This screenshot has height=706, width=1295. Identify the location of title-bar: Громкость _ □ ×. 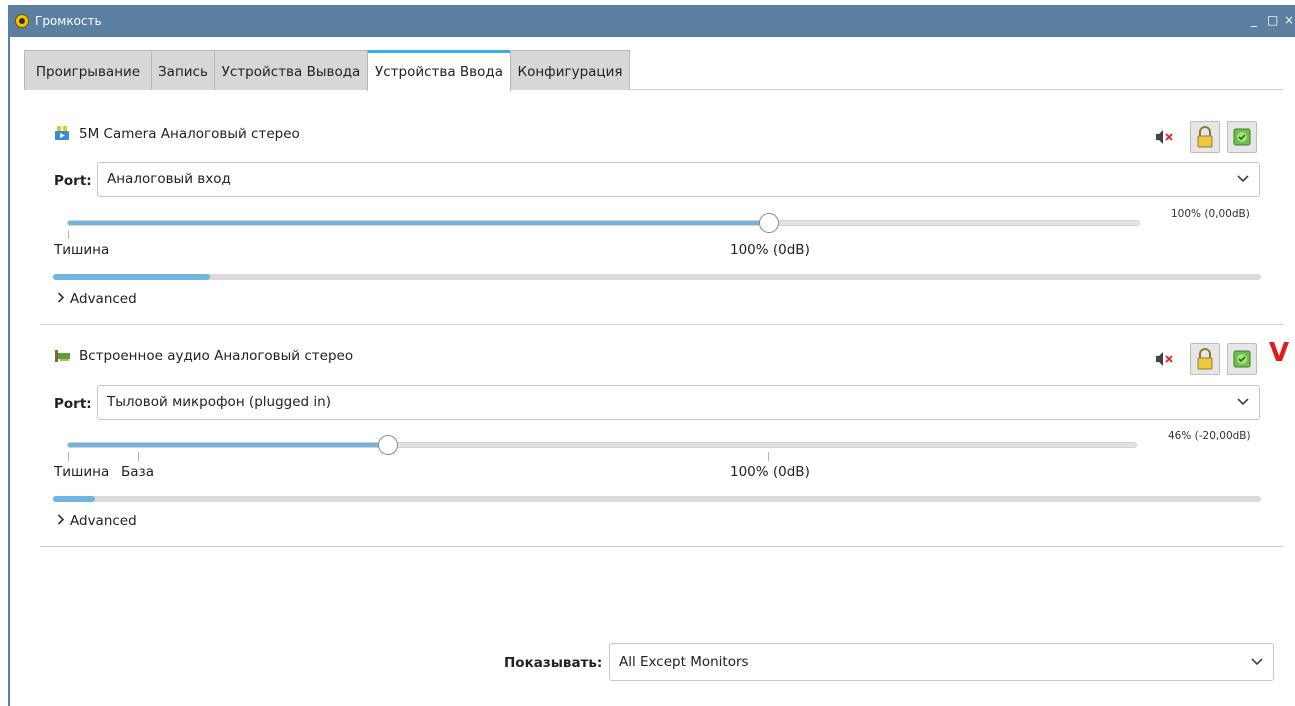
(652, 21).